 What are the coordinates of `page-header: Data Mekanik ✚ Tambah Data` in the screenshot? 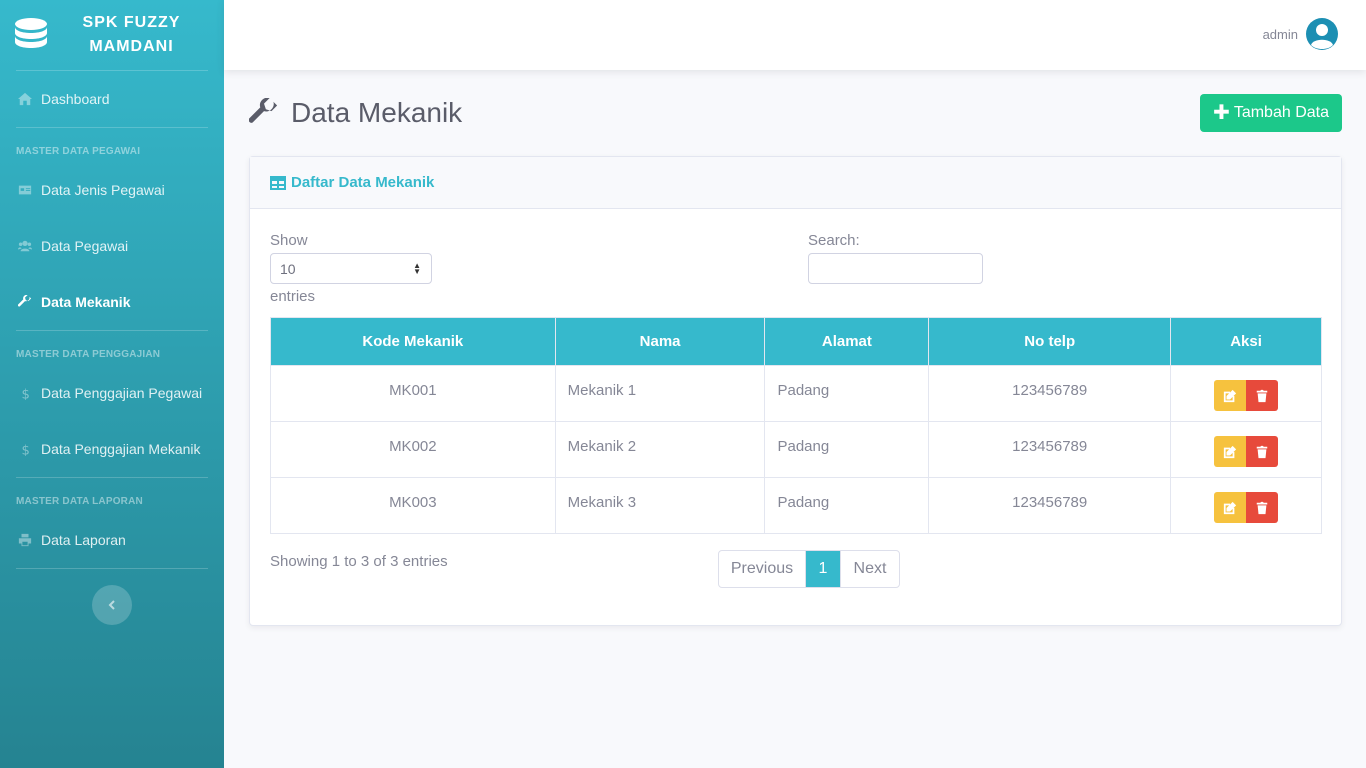 It's located at (795, 113).